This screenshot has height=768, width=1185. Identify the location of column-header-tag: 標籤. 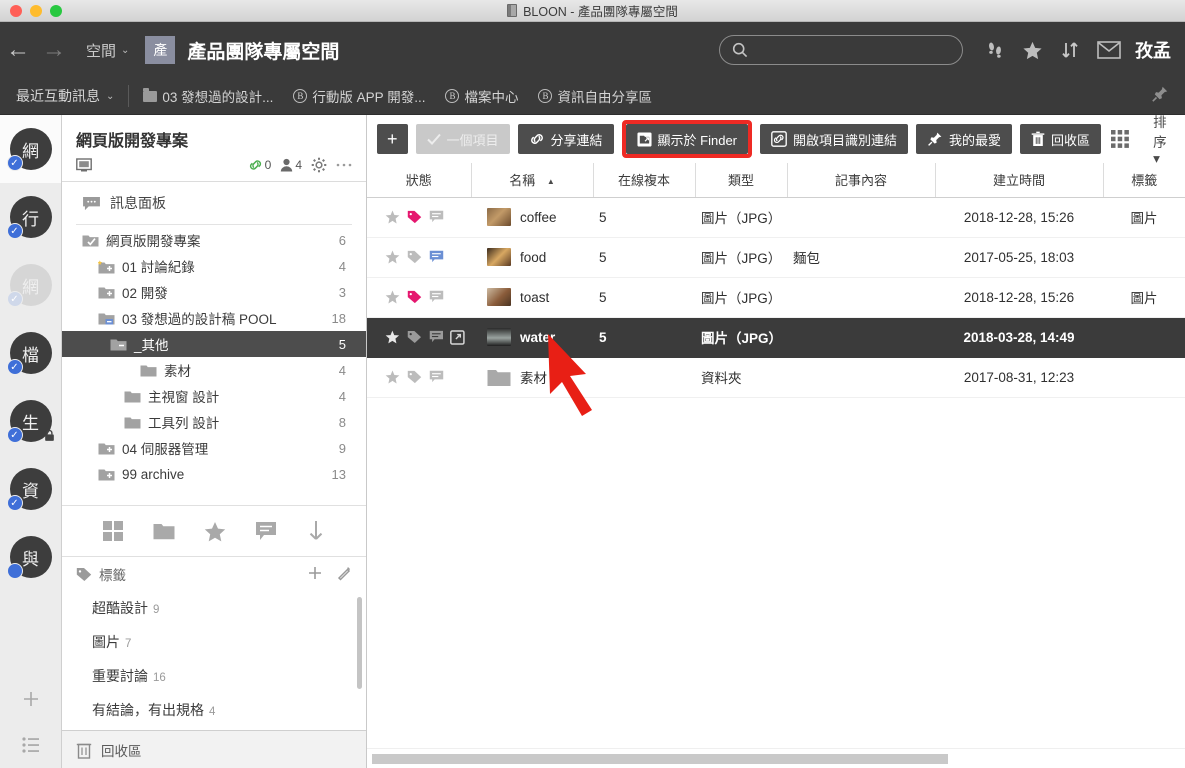
(1144, 180).